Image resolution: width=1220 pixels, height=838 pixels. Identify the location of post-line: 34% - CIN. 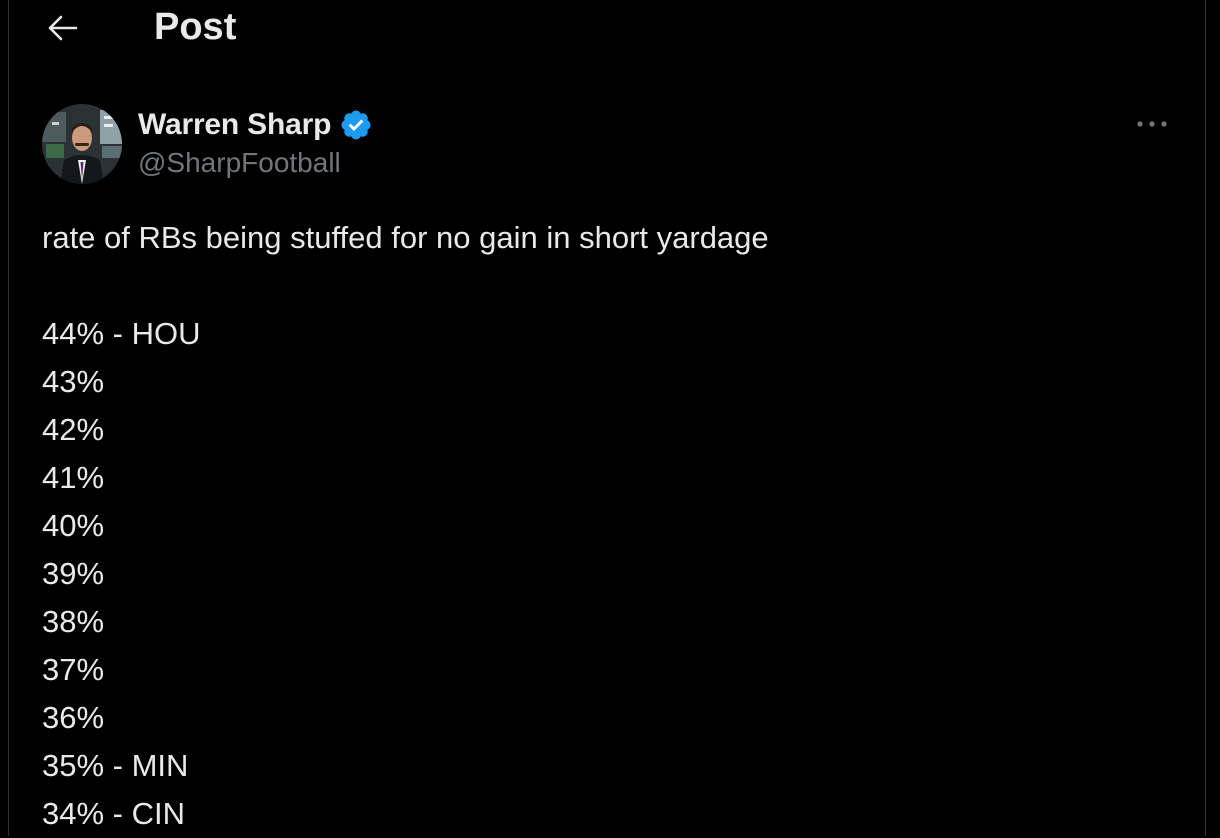
(113, 813).